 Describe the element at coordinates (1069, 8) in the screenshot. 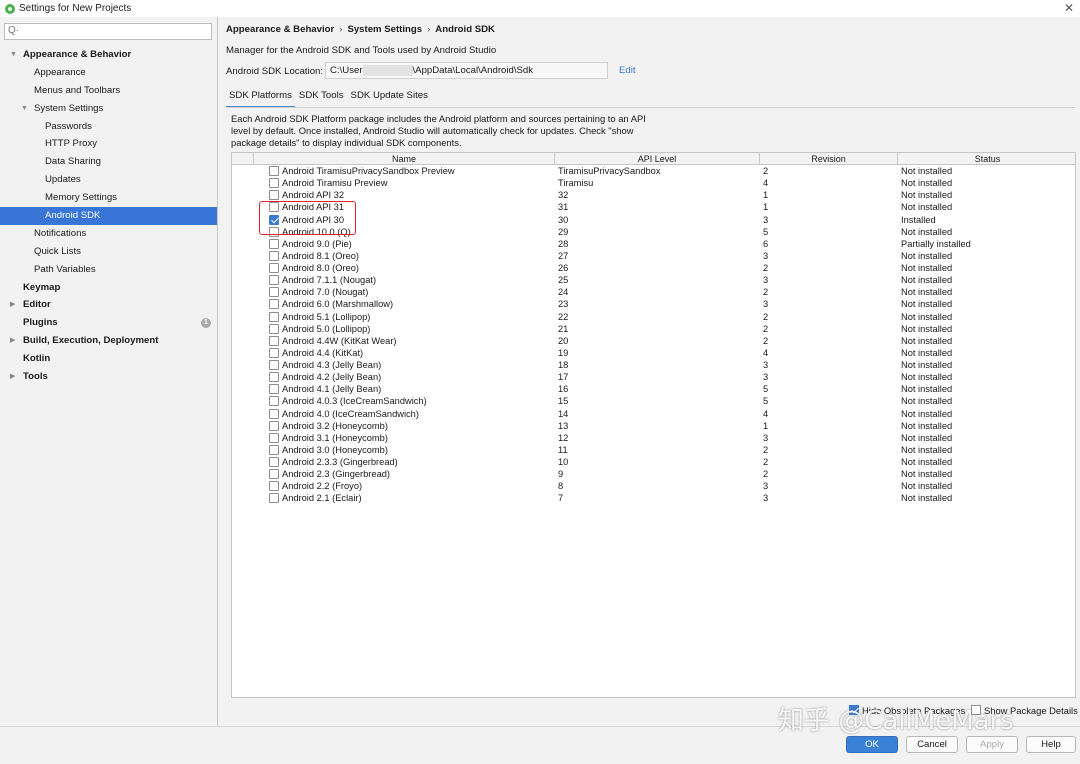

I see `close-icon: ✕` at that location.